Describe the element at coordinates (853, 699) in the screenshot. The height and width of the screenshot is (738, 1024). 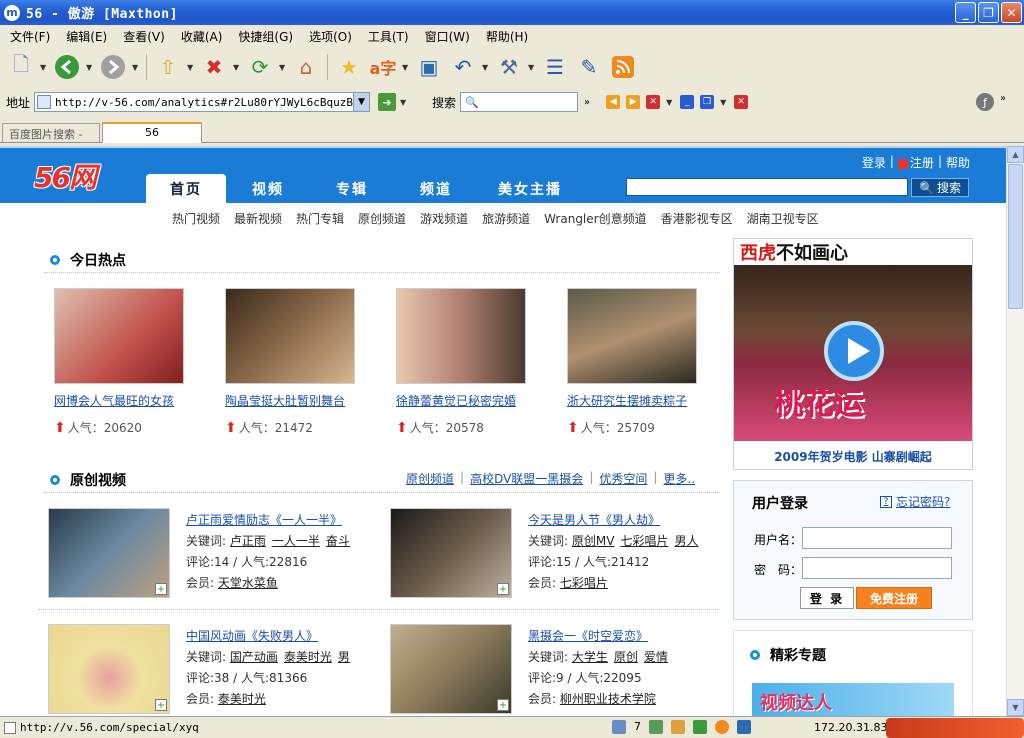
I see `special-image: 视频达人` at that location.